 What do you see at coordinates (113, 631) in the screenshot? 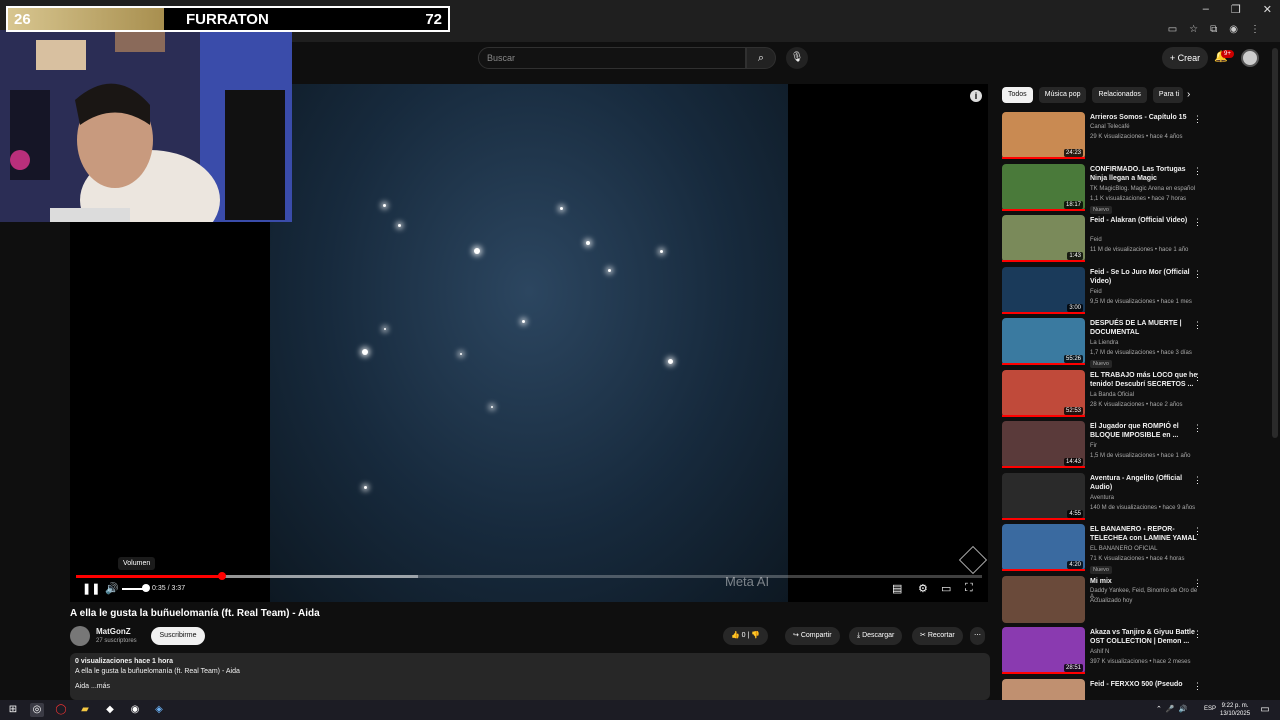
I see `channel-name: MatGonZ` at bounding box center [113, 631].